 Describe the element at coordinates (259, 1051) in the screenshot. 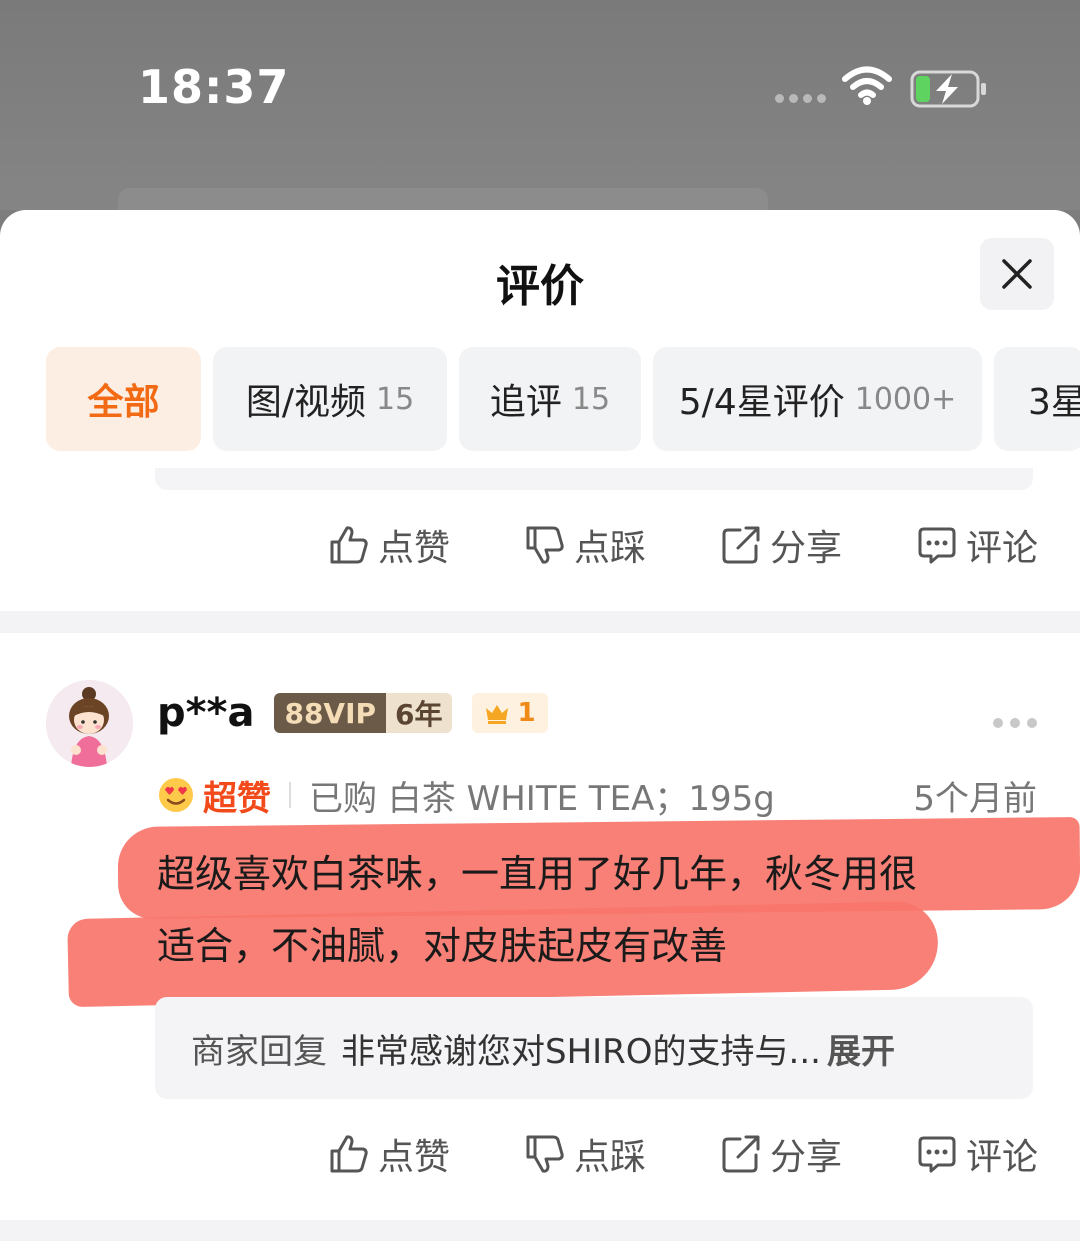

I see `merchant-reply-label: 商家回复` at that location.